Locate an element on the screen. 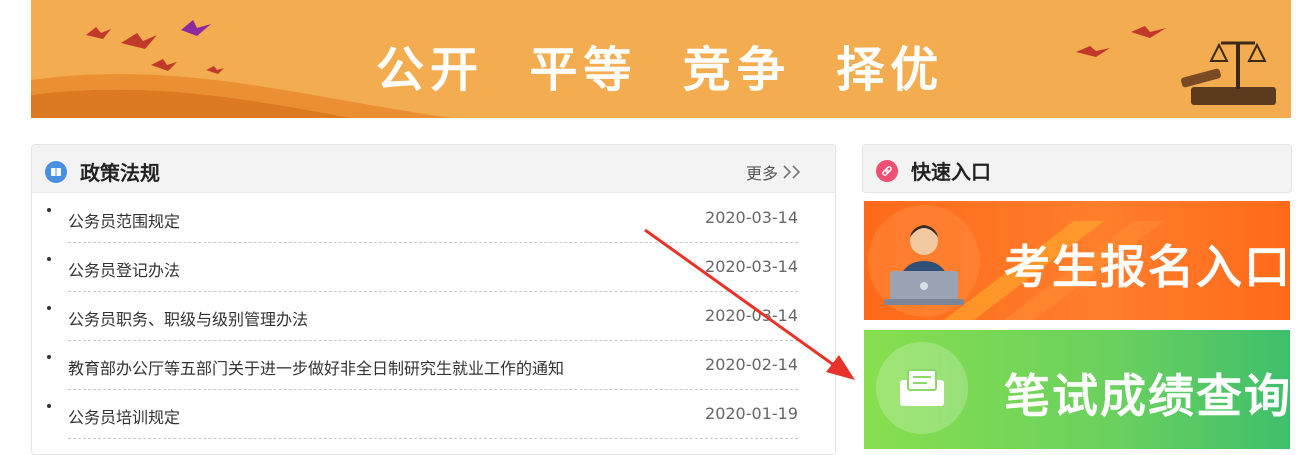 Image resolution: width=1312 pixels, height=455 pixels. birds-icon is located at coordinates (155, 47).